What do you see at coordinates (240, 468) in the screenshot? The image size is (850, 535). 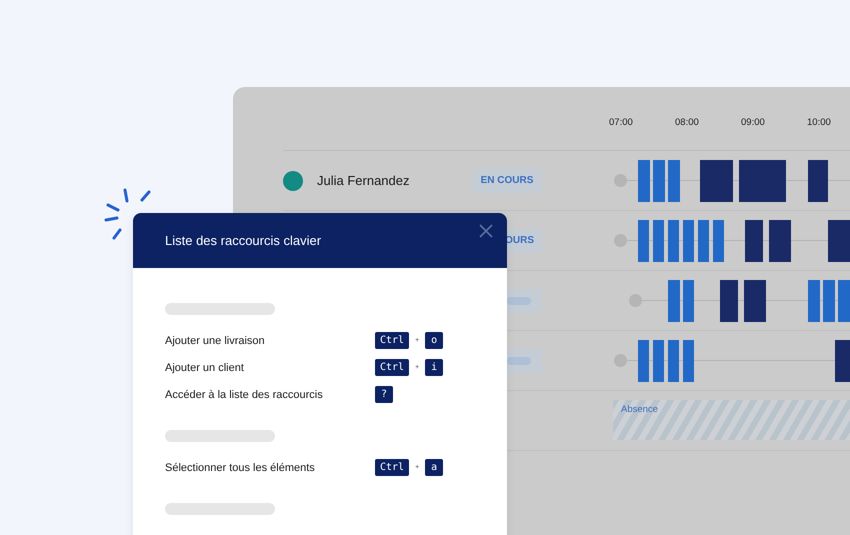 I see `shortcut-label: Sélectionner tous les éléments` at bounding box center [240, 468].